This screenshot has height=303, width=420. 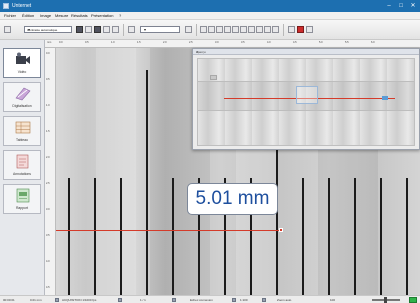 I want to click on sidebar-item-video: Vidéo, so click(x=22, y=63).